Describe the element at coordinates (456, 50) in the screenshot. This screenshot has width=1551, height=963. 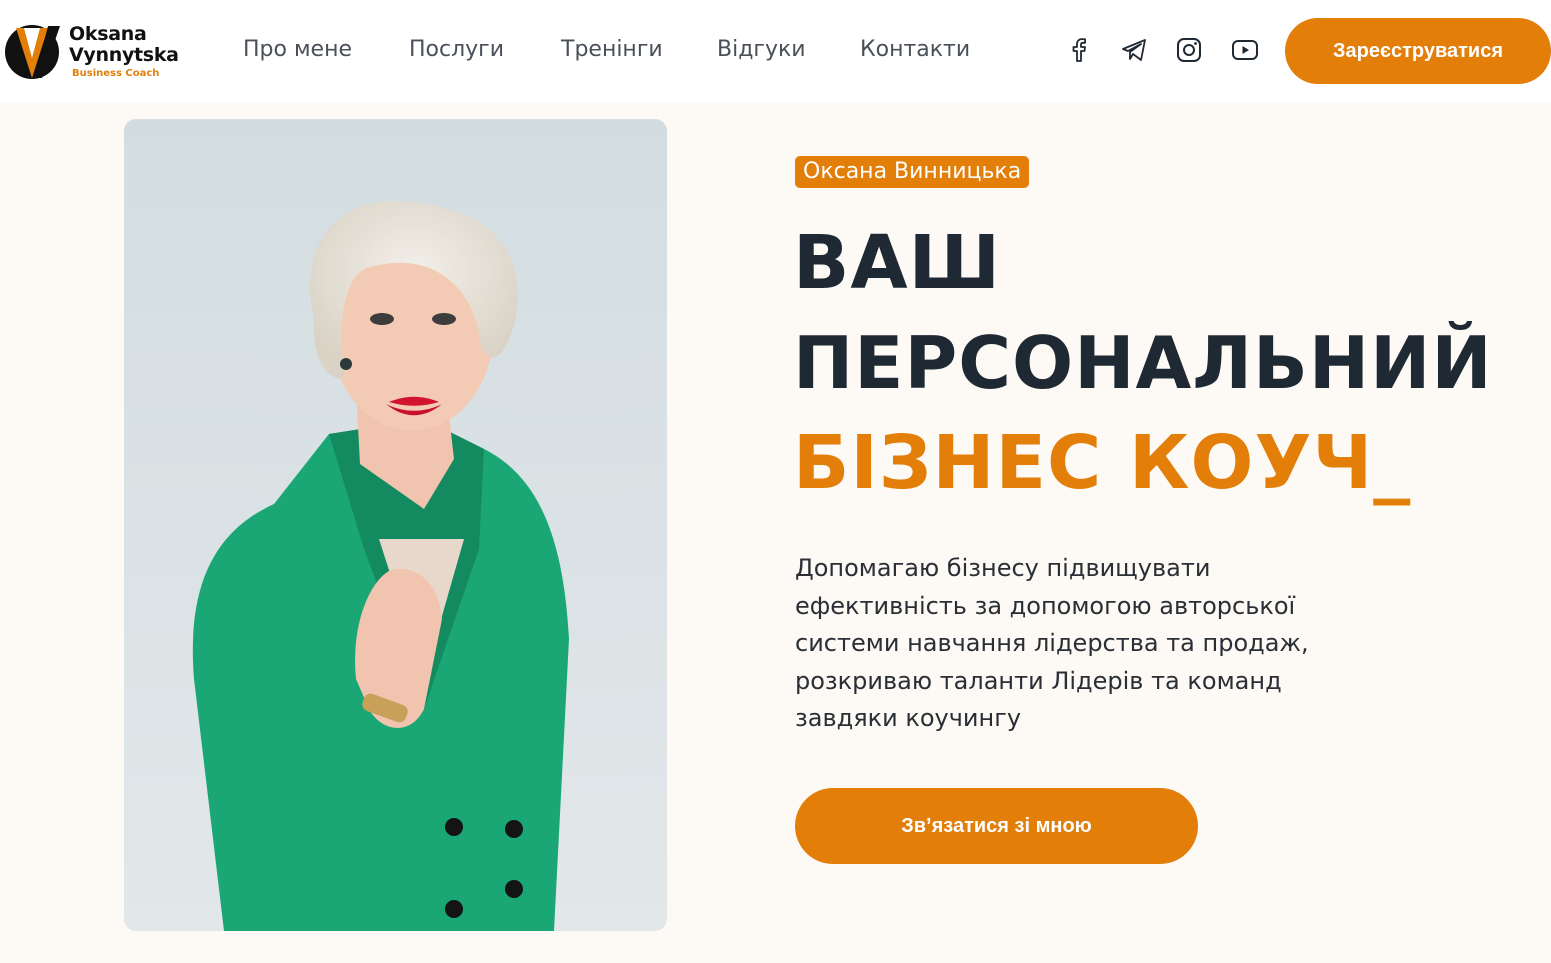
I see `nav-item-services: Послуги` at that location.